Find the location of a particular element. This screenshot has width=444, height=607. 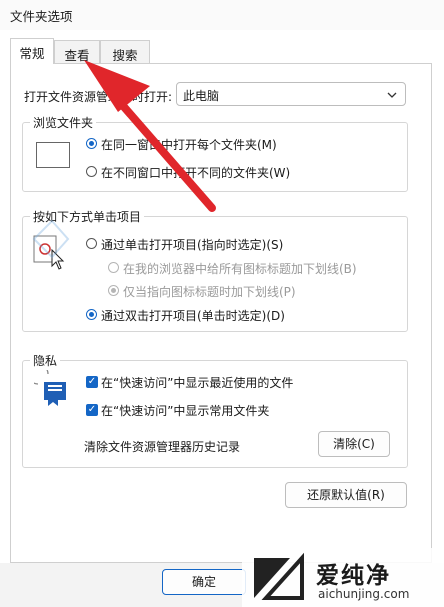

watermark-url: aichunjing.com is located at coordinates (364, 594).